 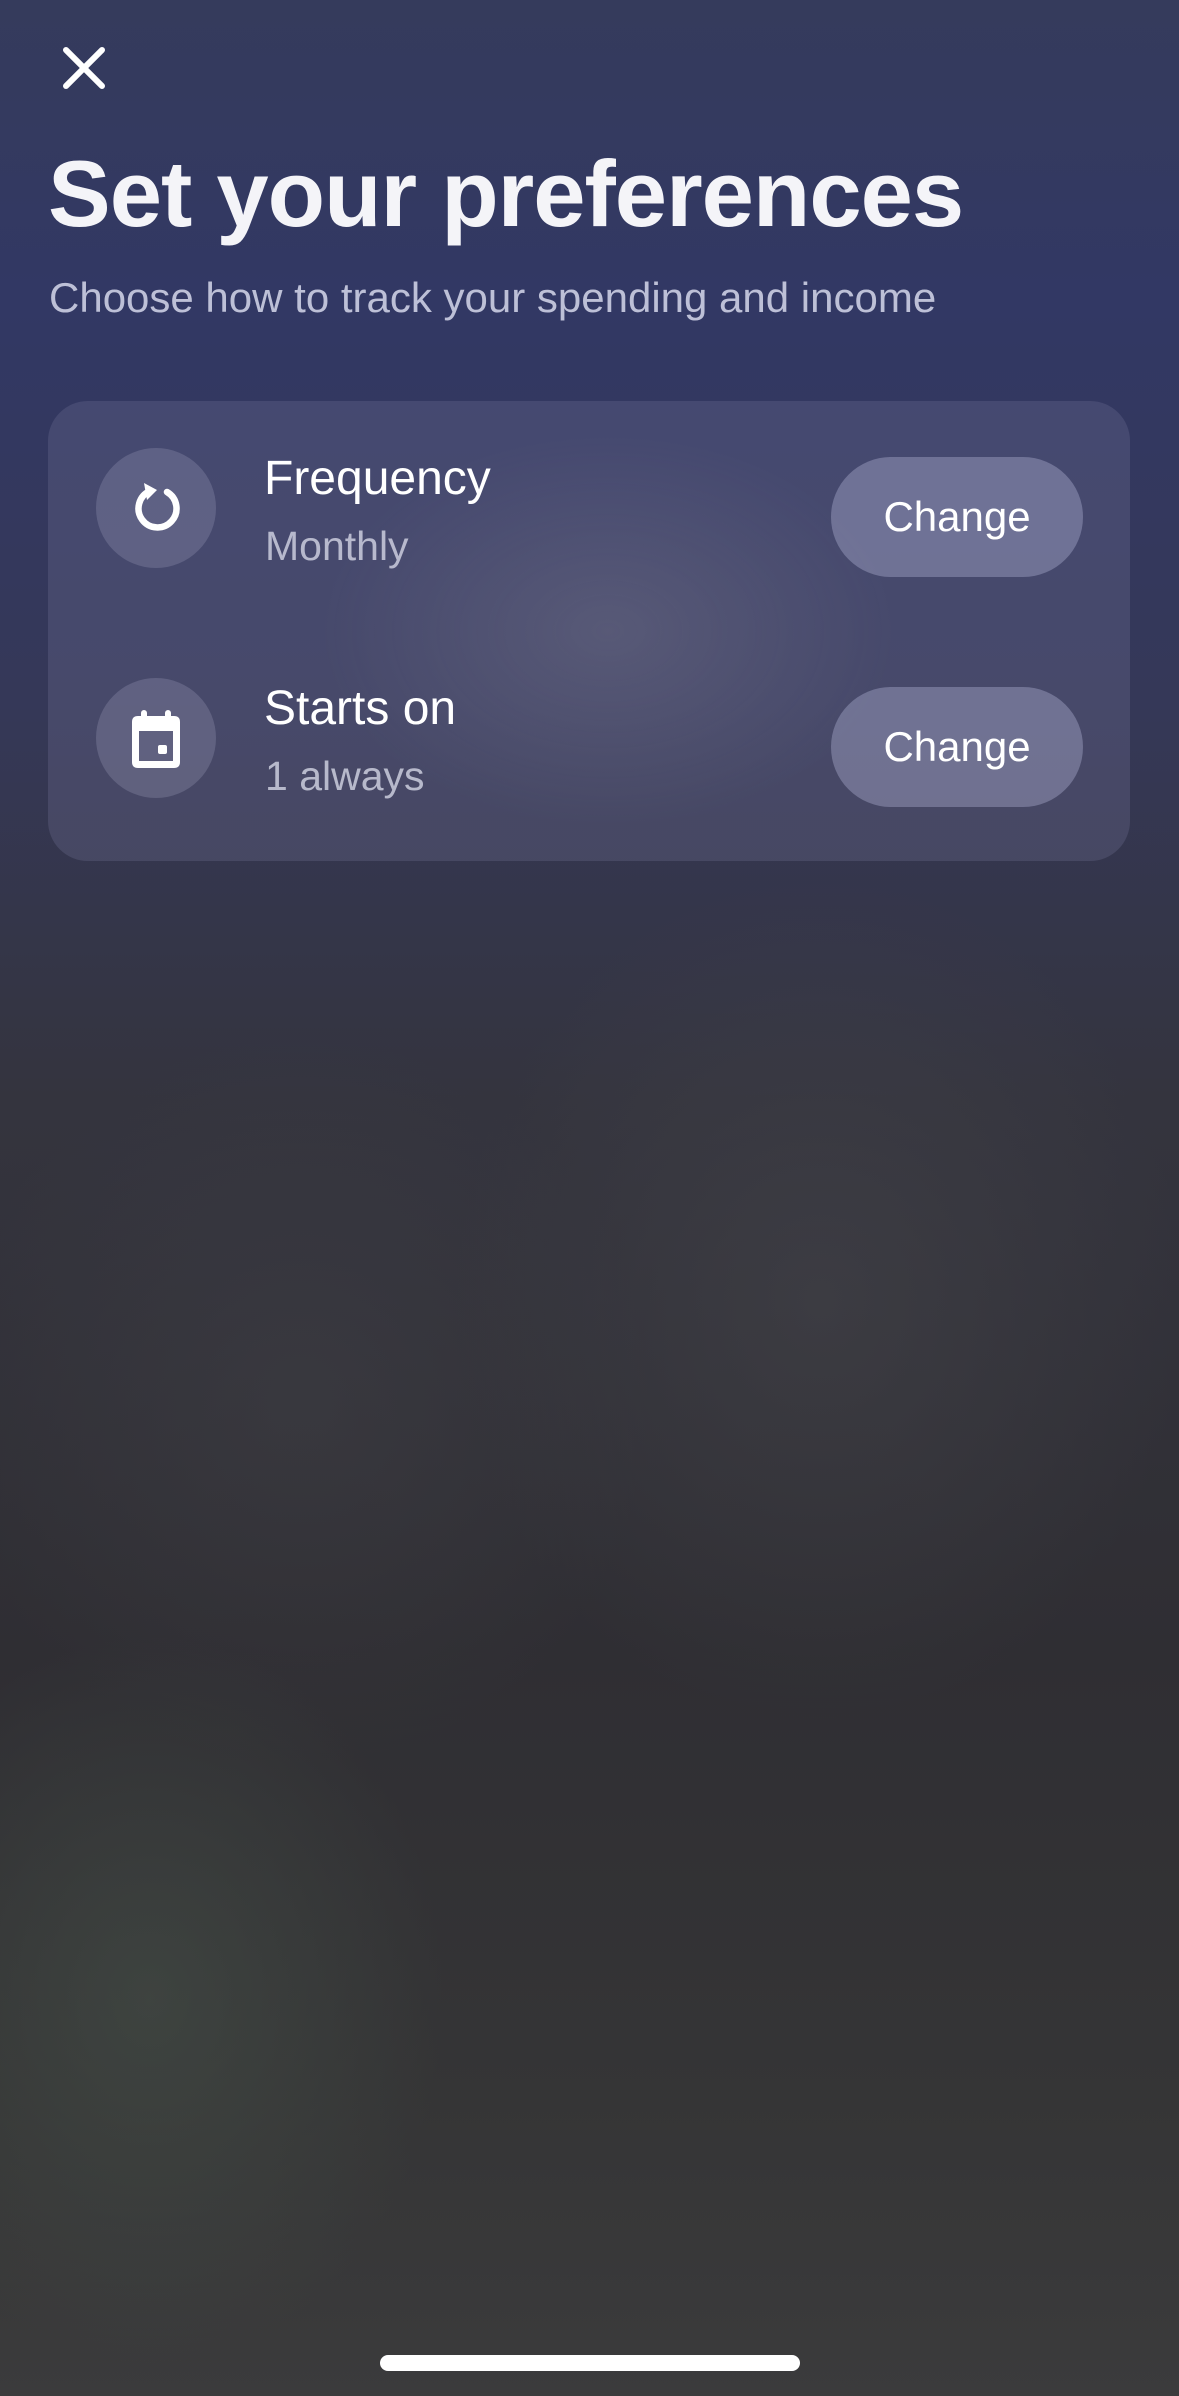 I want to click on close-icon, so click(x=84, y=68).